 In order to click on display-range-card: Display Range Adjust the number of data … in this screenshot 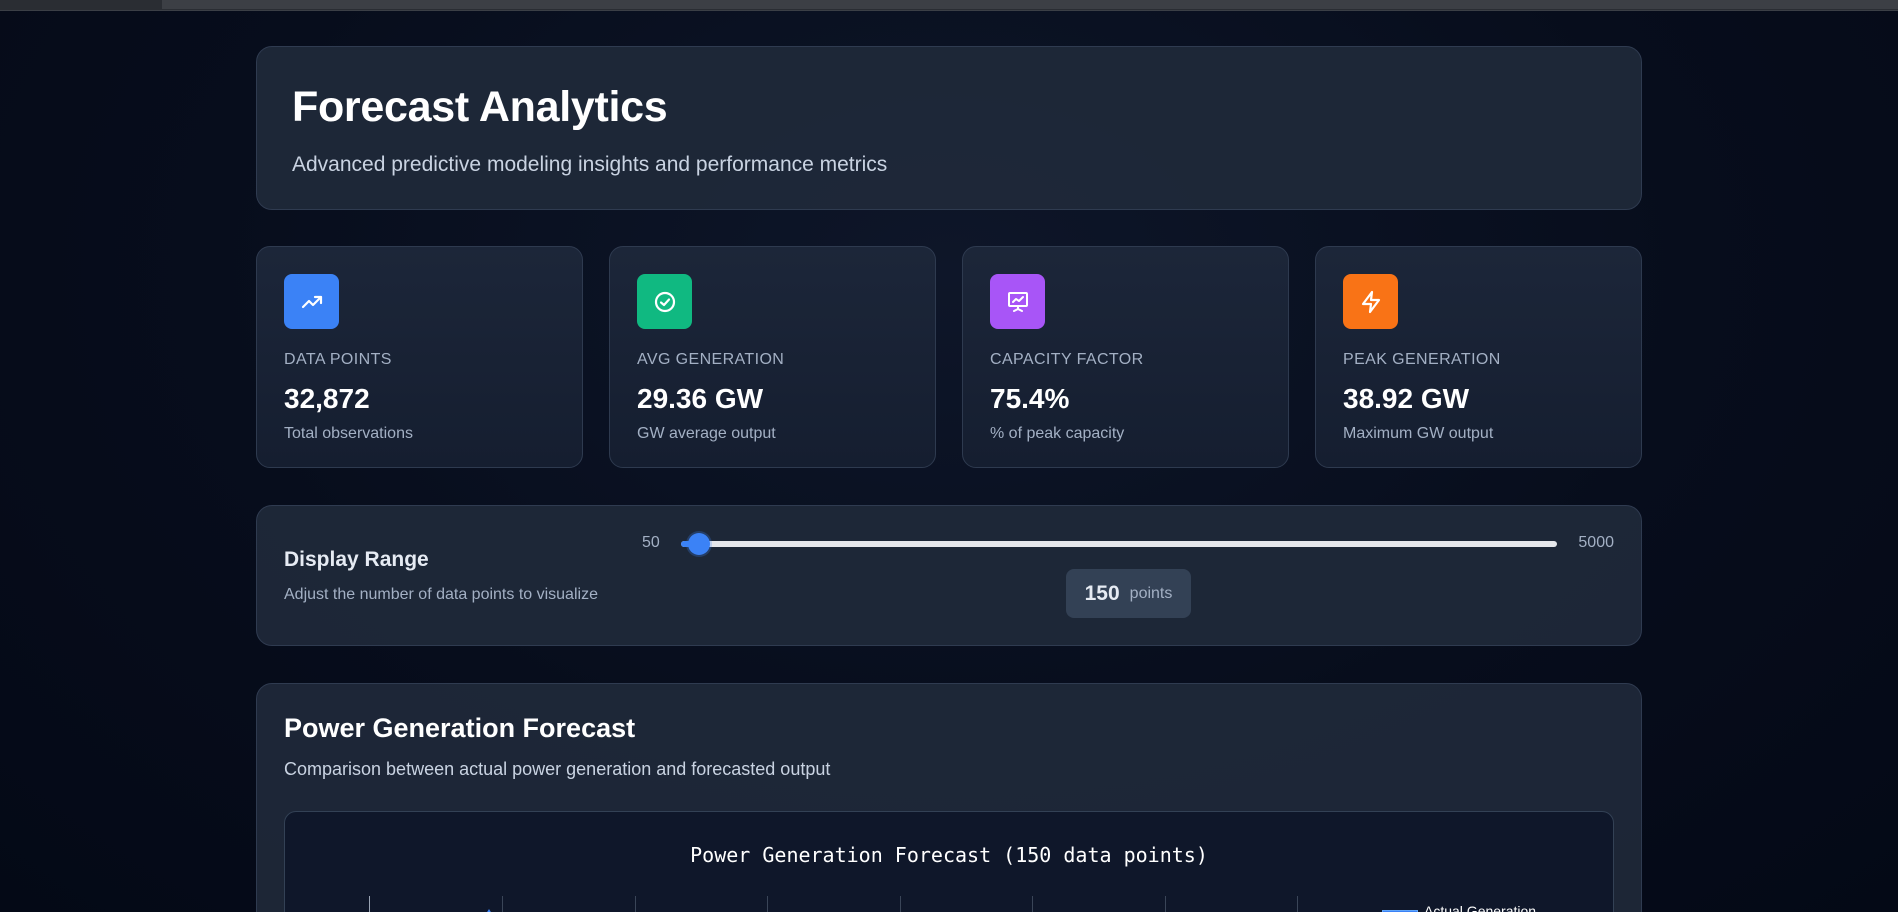, I will do `click(949, 575)`.